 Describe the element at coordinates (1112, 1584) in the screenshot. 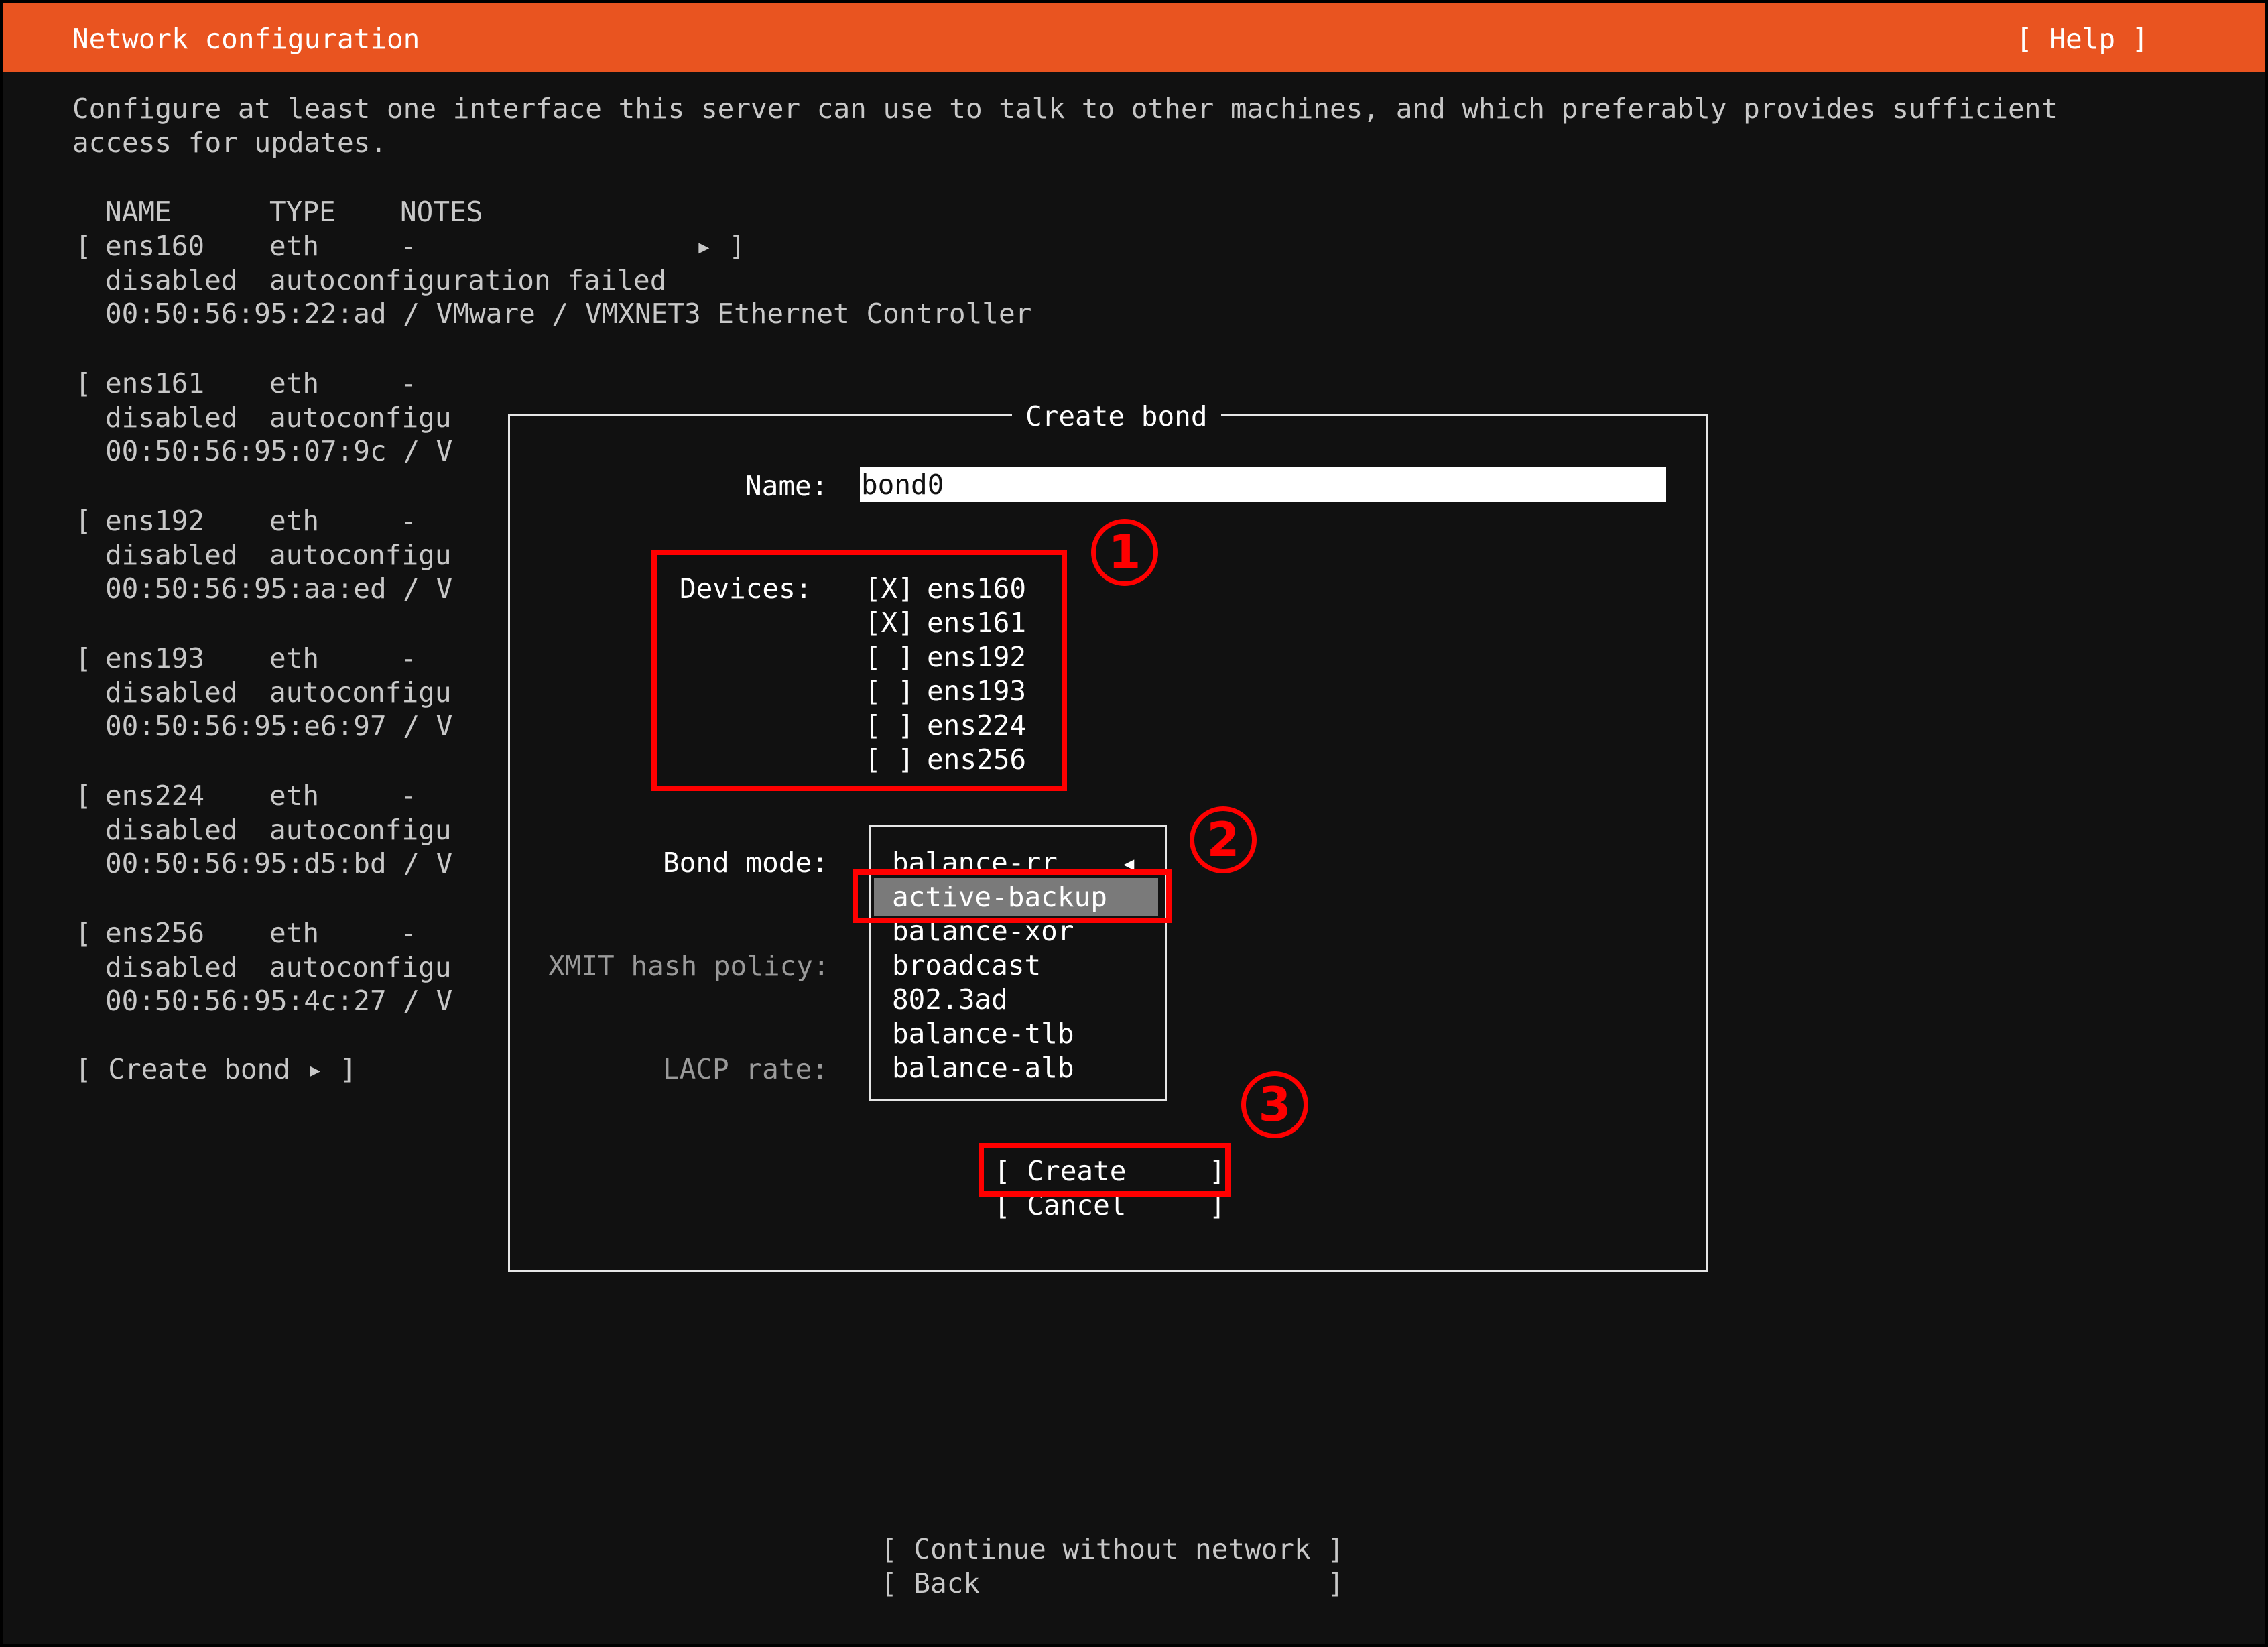

I see `back-button: [ Back ]` at that location.